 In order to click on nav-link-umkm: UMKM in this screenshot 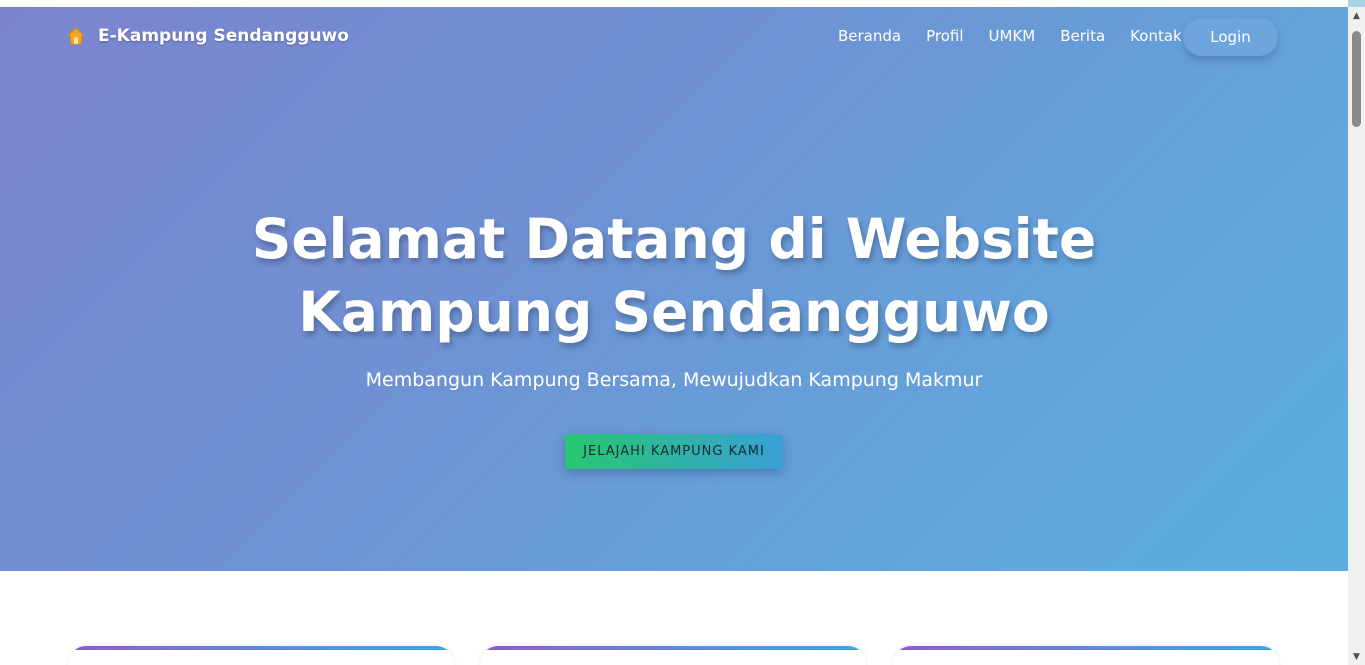, I will do `click(1012, 36)`.